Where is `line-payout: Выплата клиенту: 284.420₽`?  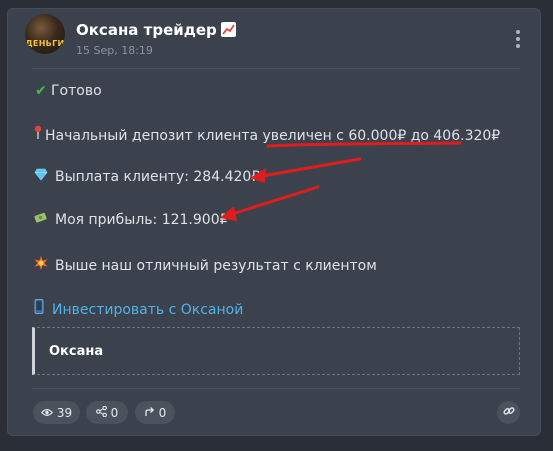
line-payout: Выплата клиенту: 284.420₽ is located at coordinates (146, 176).